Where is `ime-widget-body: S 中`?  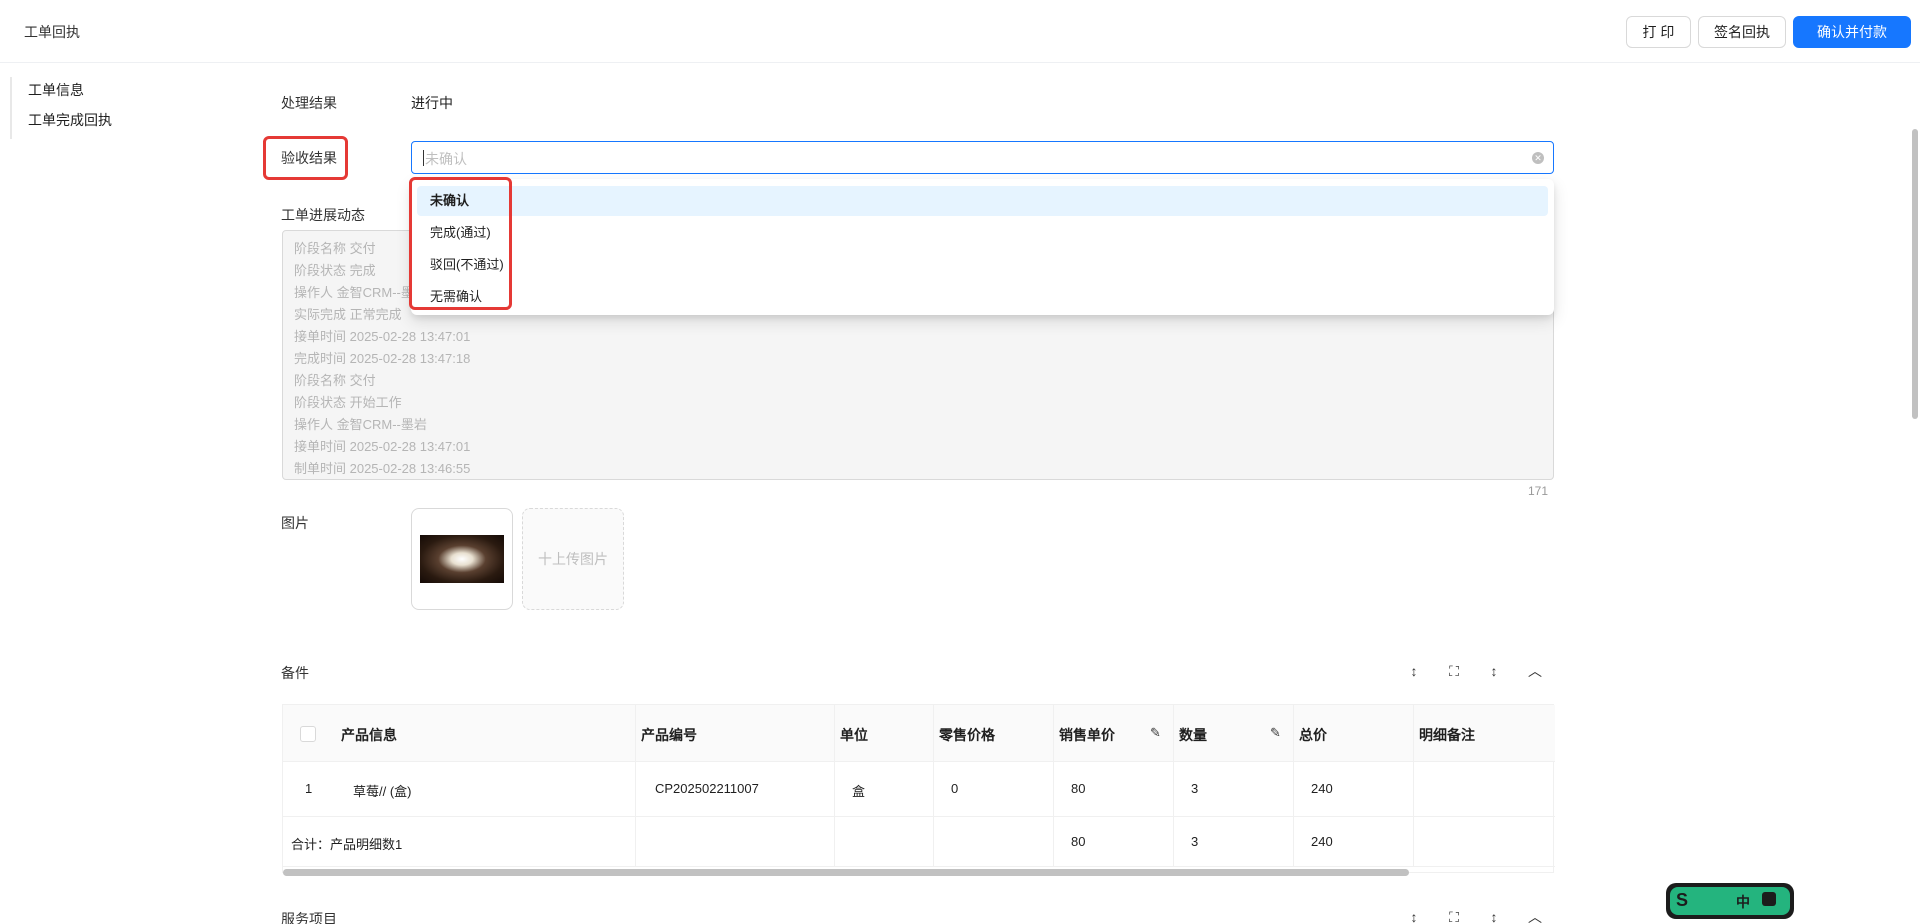
ime-widget-body: S 中 is located at coordinates (1730, 901).